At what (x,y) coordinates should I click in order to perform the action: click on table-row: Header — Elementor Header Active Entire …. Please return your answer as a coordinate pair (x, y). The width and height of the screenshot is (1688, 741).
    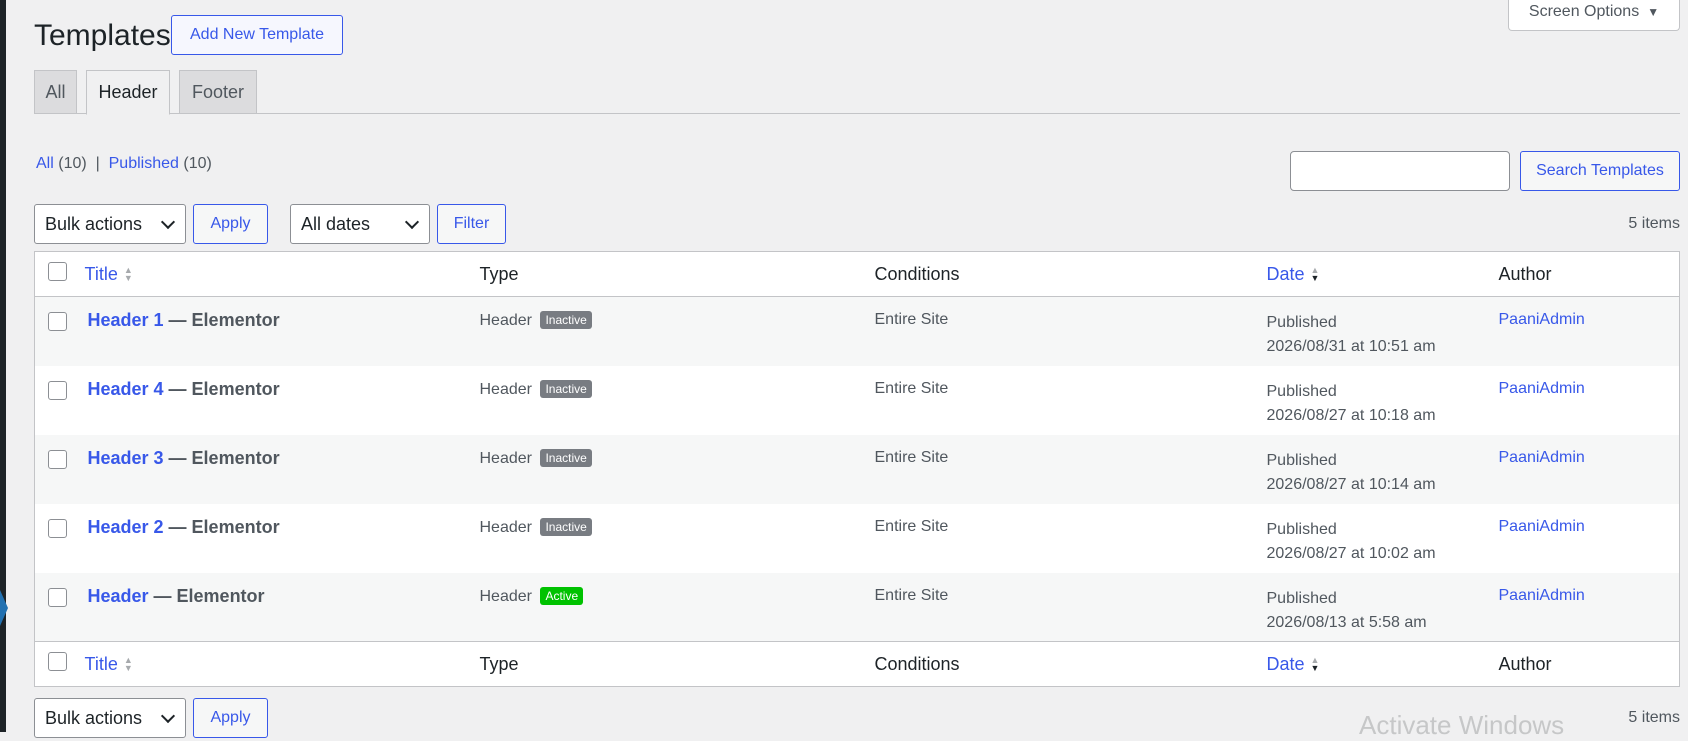
    Looking at the image, I should click on (857, 607).